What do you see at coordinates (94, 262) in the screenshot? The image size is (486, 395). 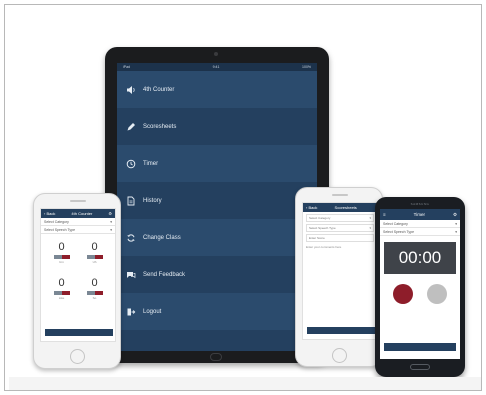 I see `counter-label: Uh` at bounding box center [94, 262].